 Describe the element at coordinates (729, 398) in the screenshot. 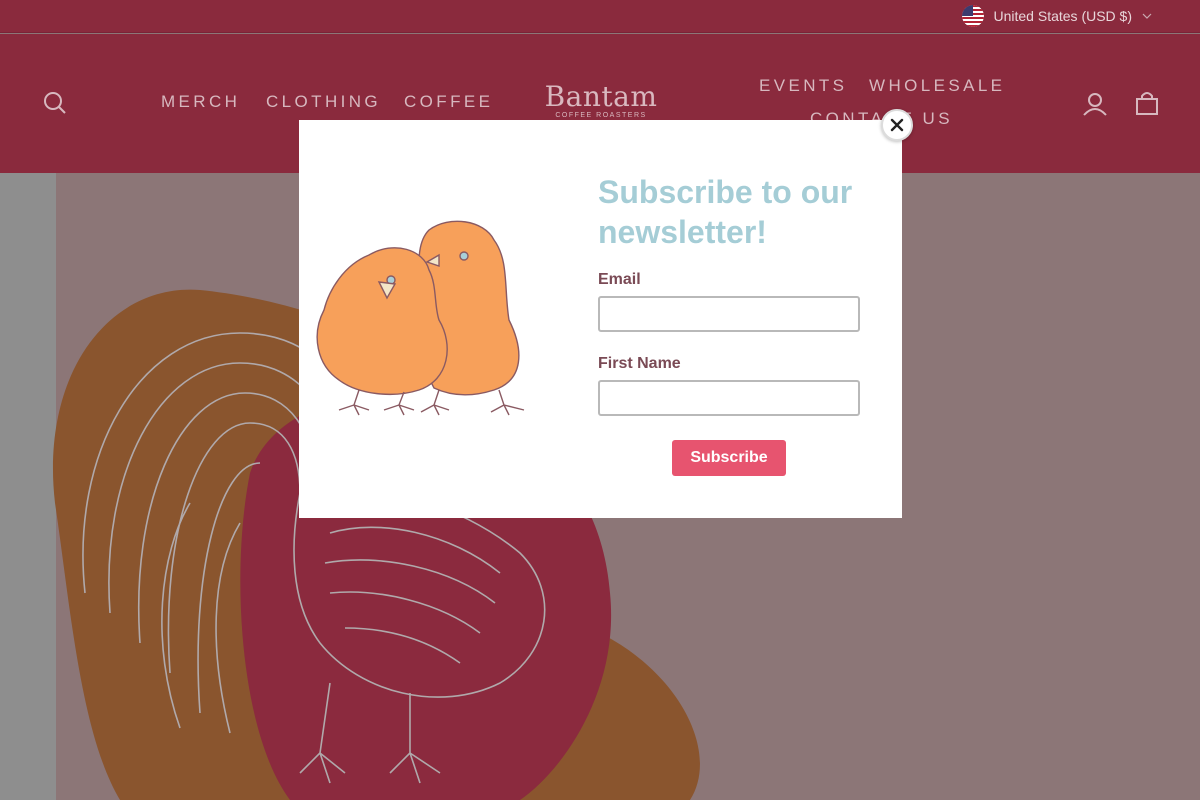

I see `first-name-field` at that location.